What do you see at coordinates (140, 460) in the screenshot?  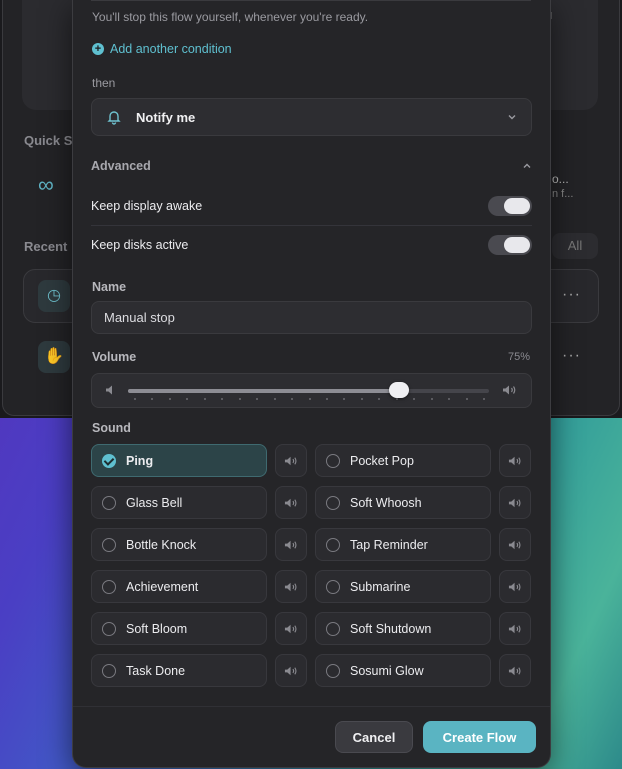 I see `sound-option-label: Ping` at bounding box center [140, 460].